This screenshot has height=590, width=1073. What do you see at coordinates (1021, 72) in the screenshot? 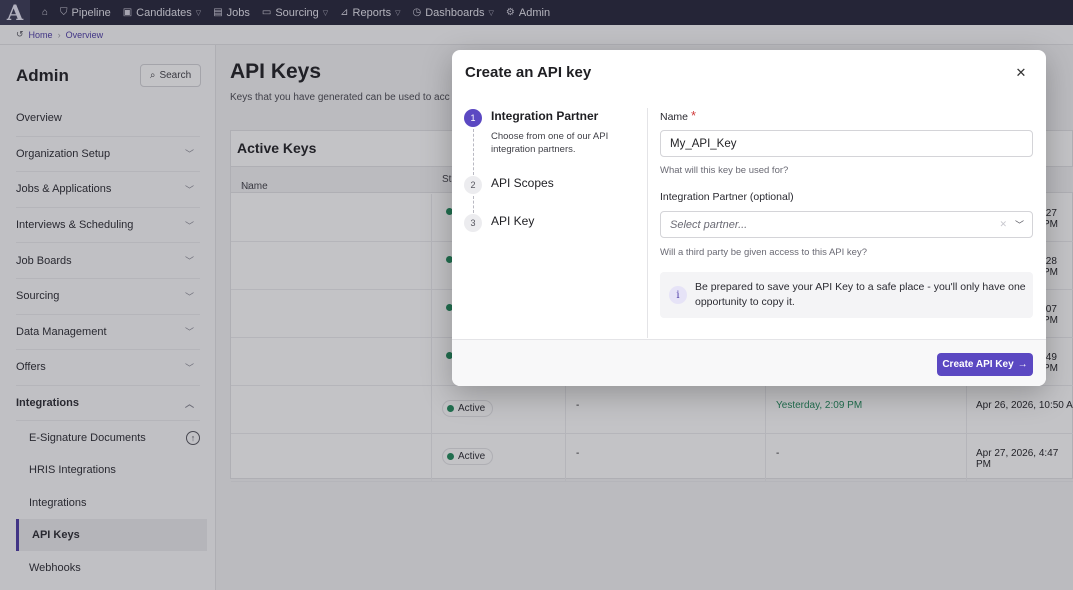
I see `close-icon: ✕` at bounding box center [1021, 72].